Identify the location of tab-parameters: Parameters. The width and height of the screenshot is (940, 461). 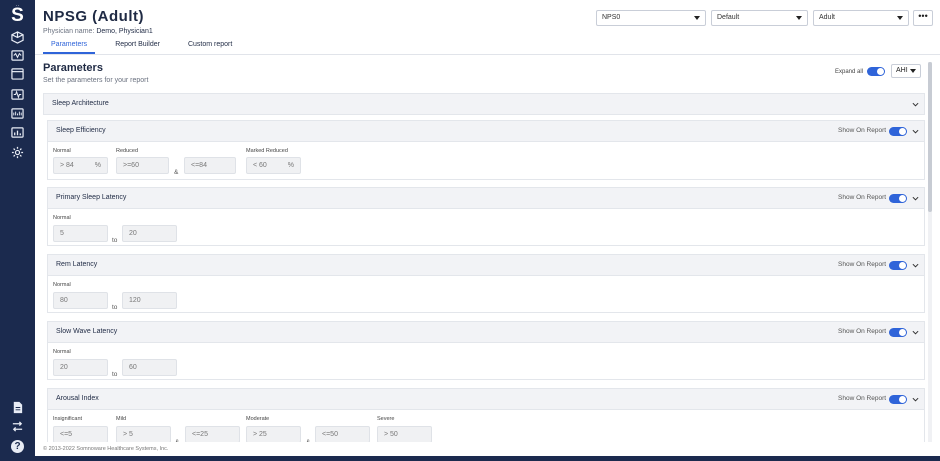
(69, 47).